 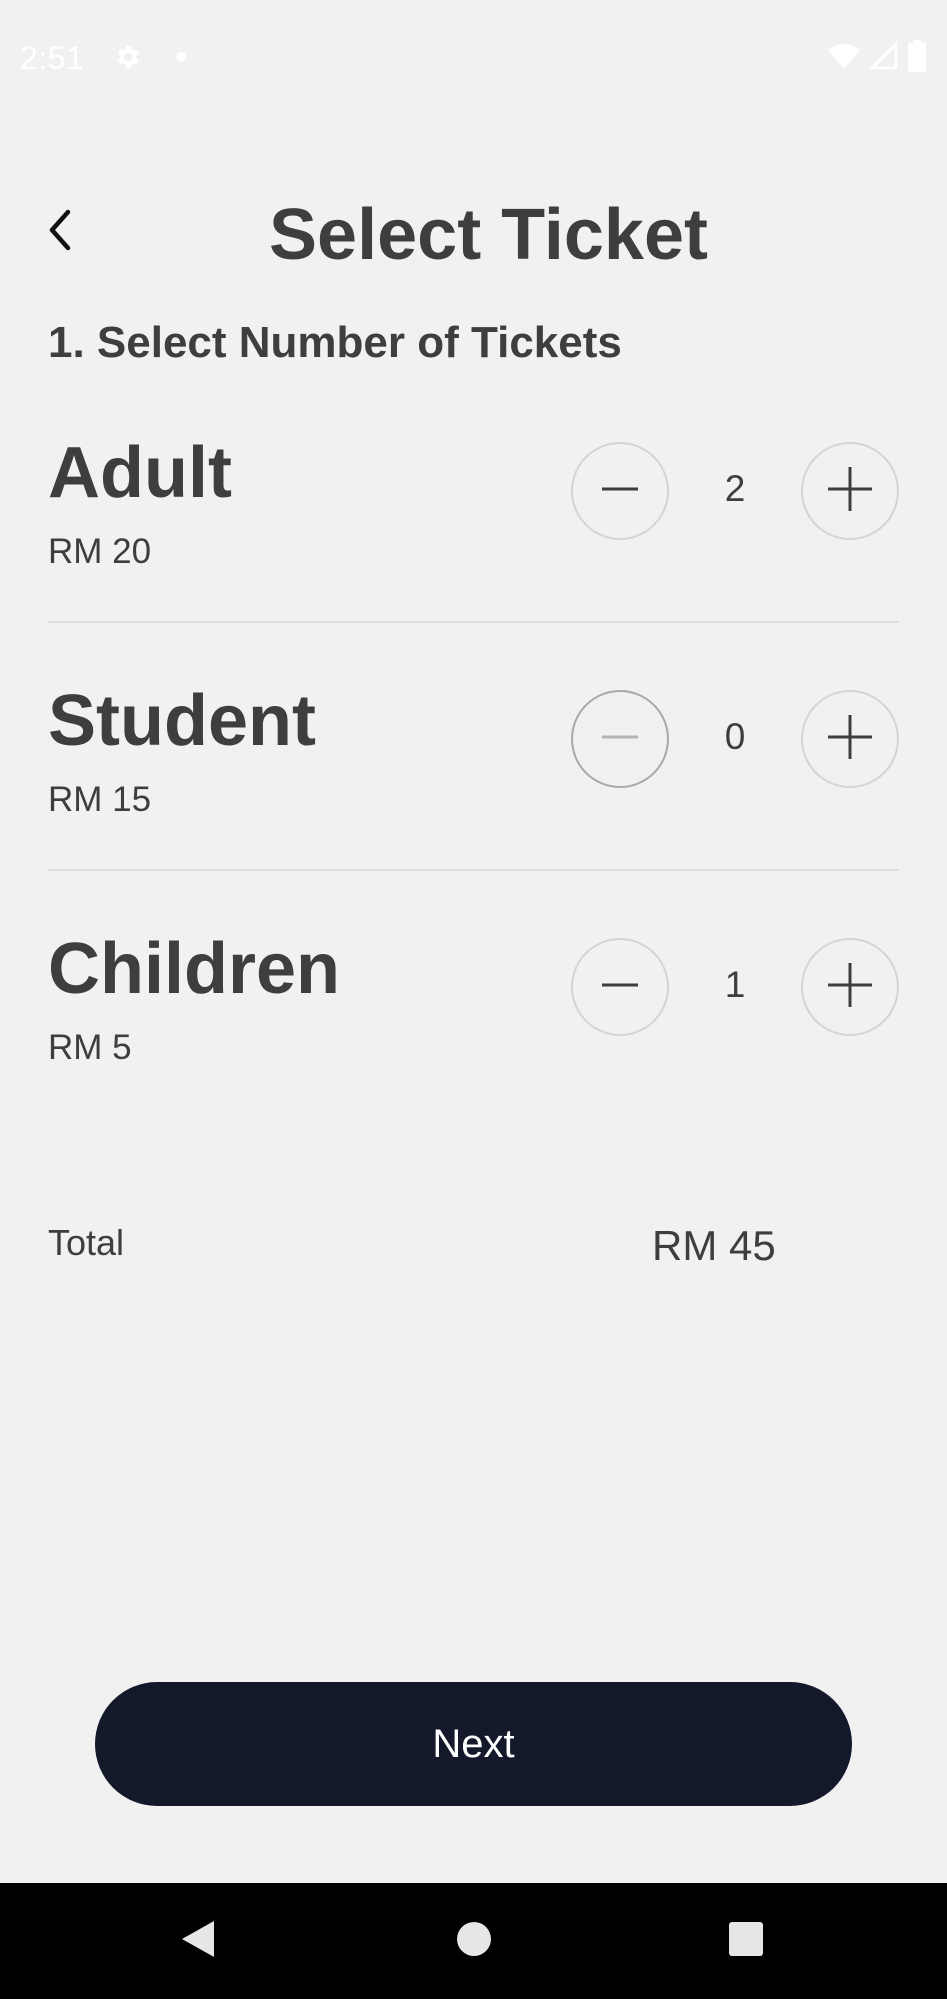 I want to click on ticket-name: Children, so click(x=194, y=969).